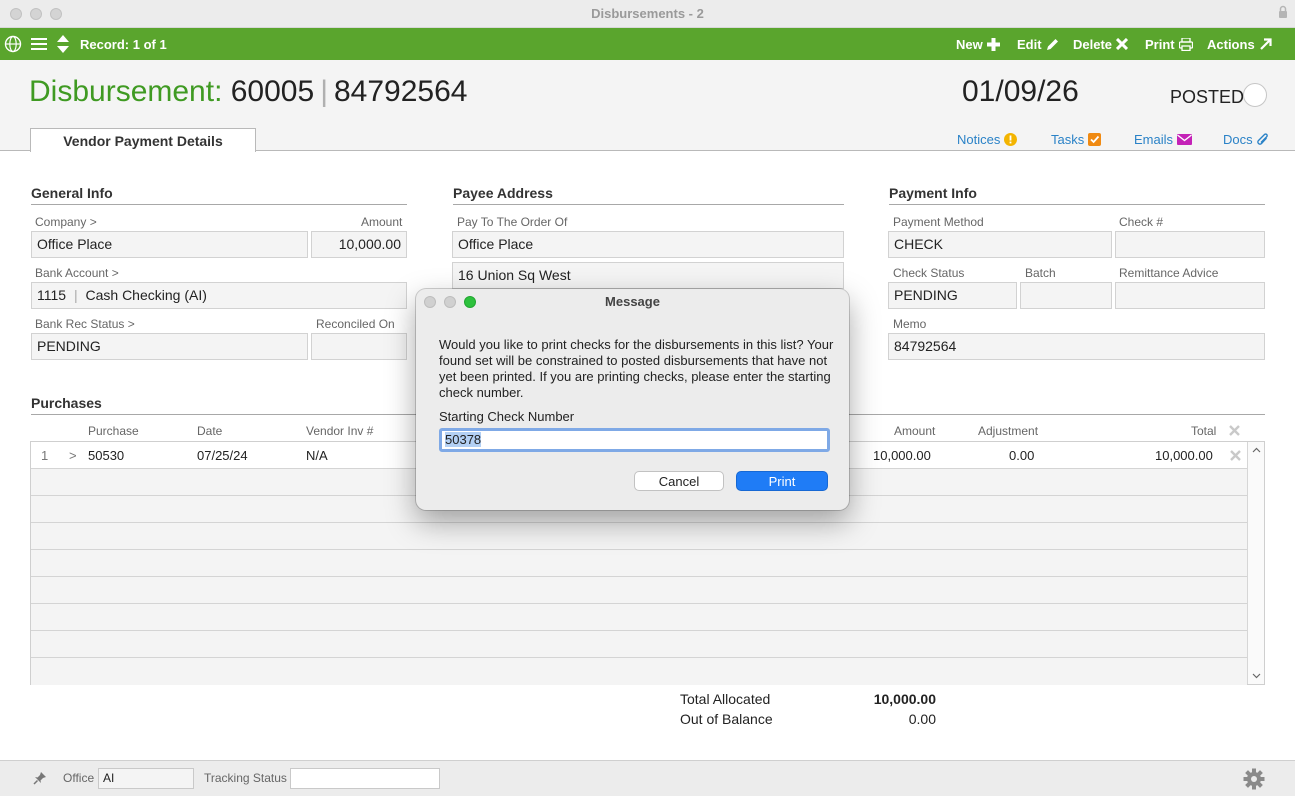 The height and width of the screenshot is (796, 1295). Describe the element at coordinates (40, 778) in the screenshot. I see `pin-icon` at that location.